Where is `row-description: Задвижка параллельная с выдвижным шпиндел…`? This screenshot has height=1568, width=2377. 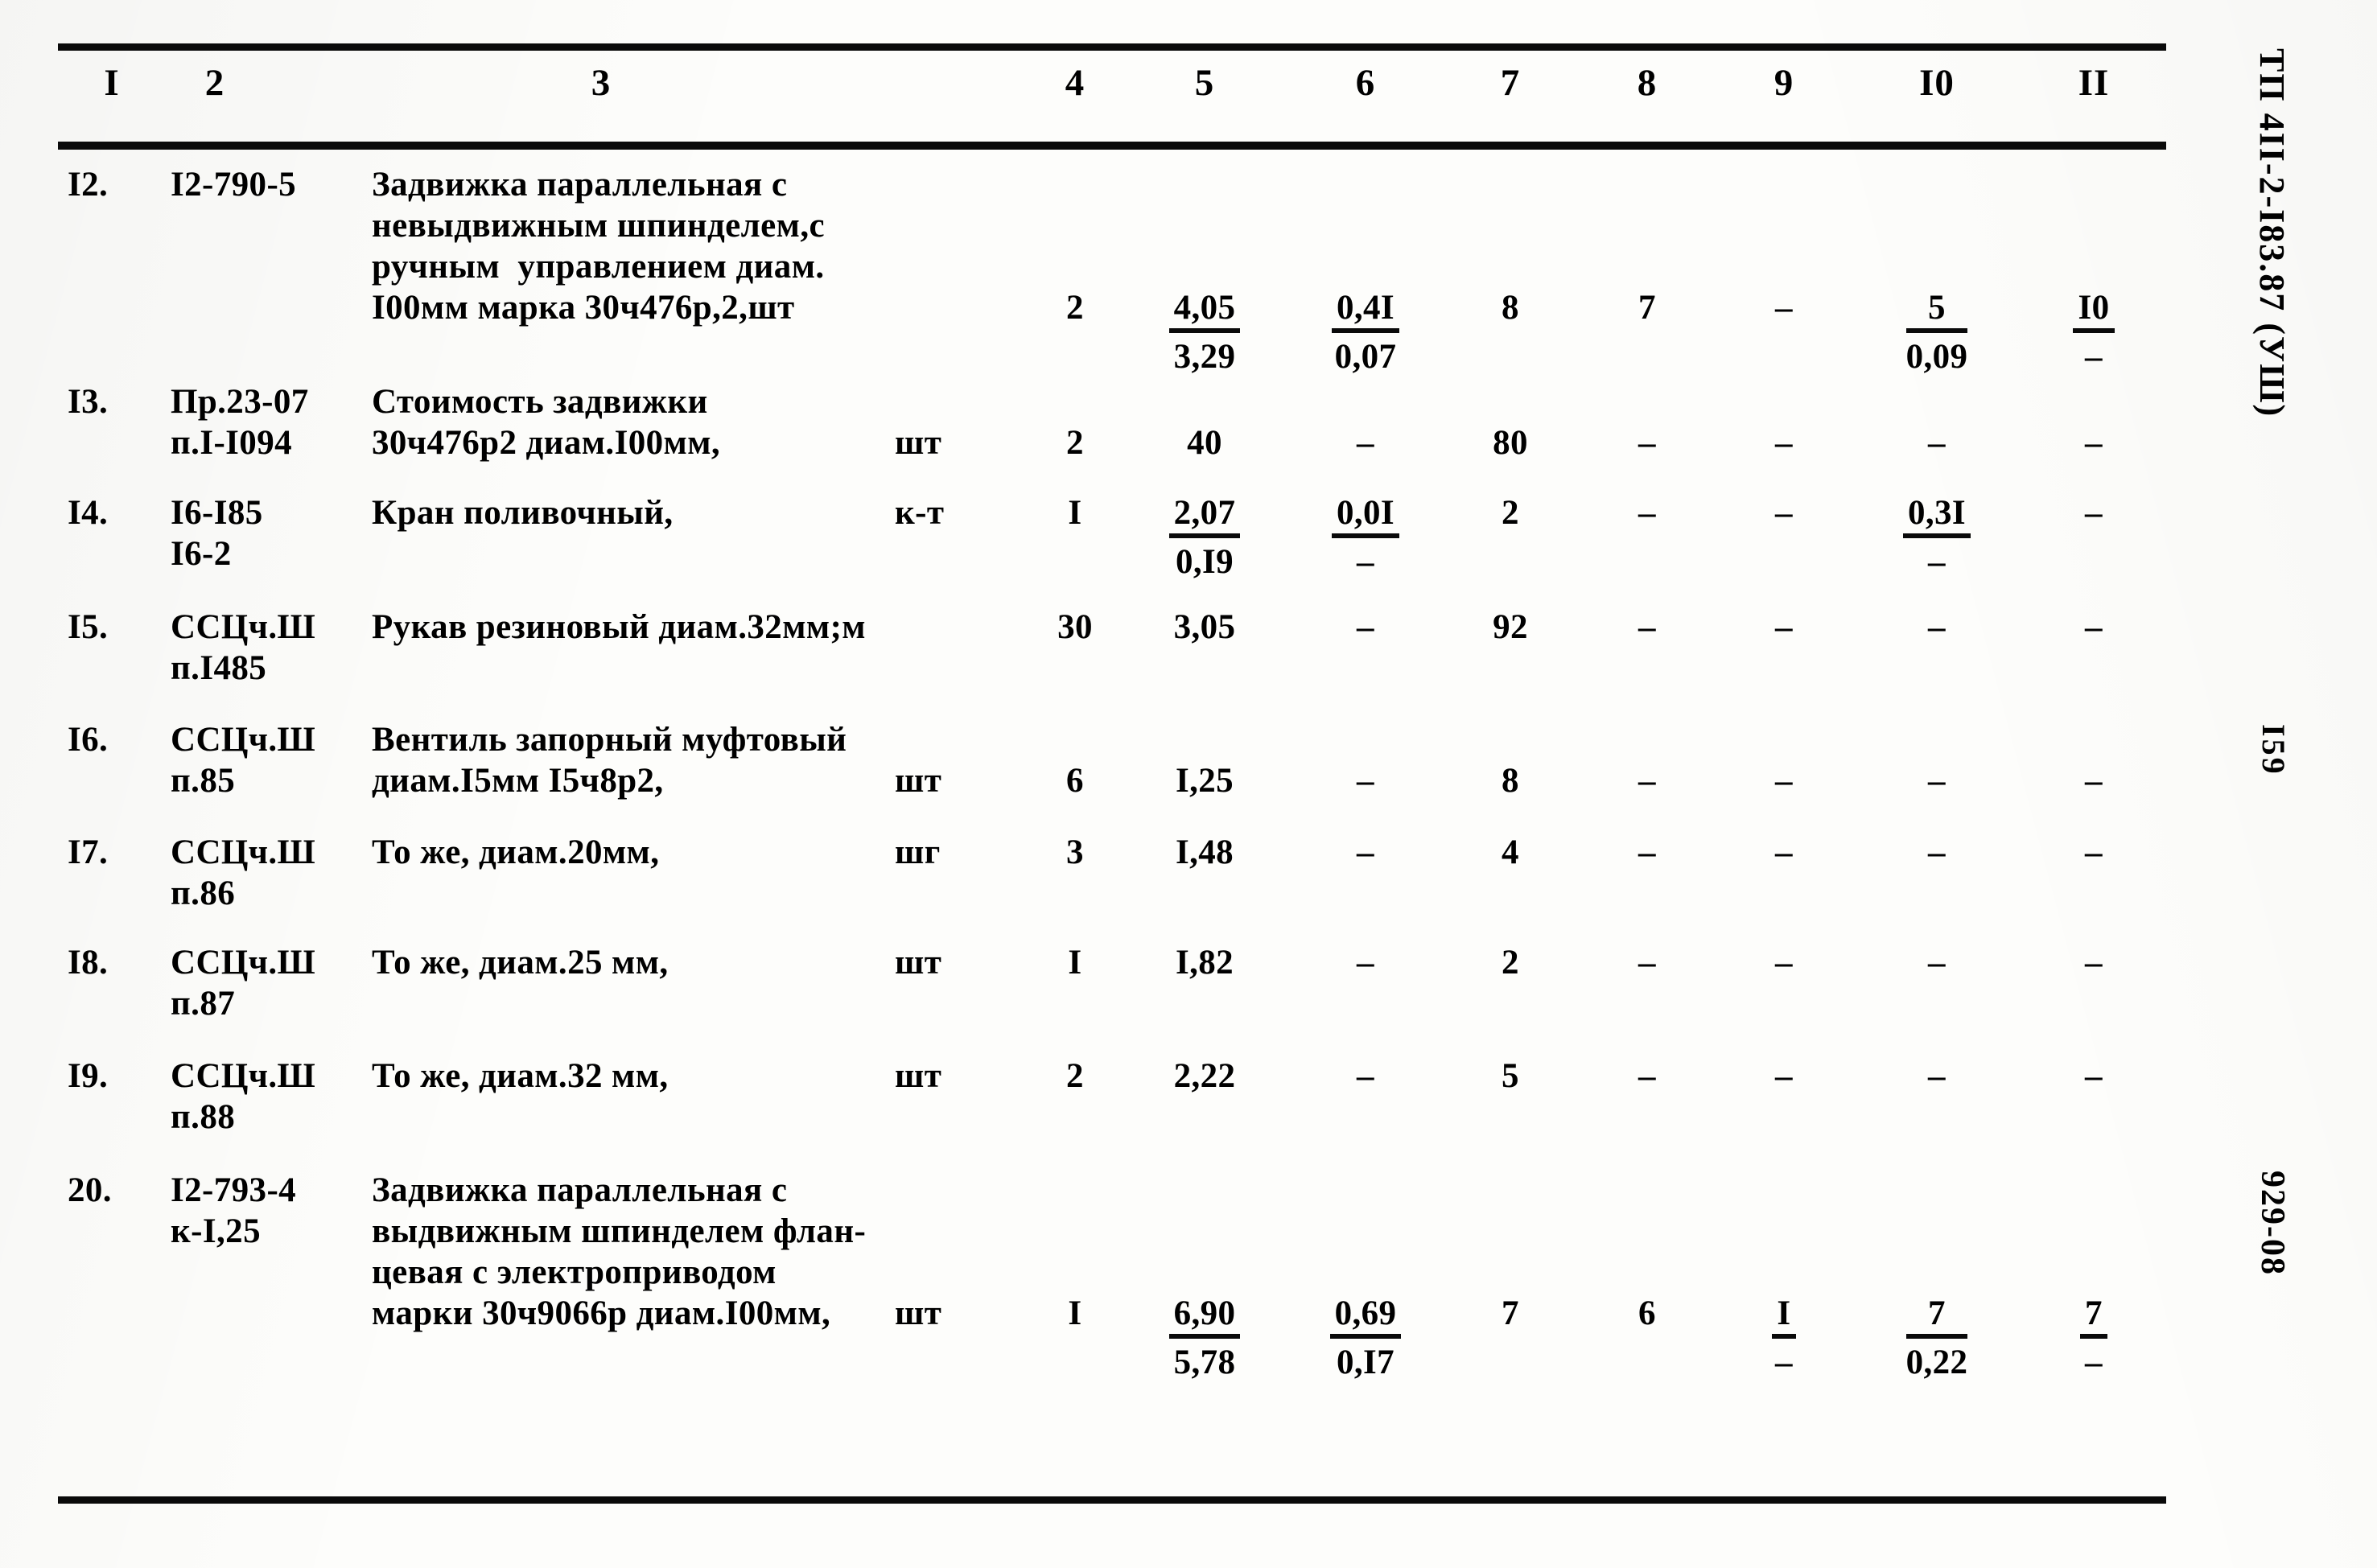
row-description: Задвижка параллельная с выдвижным шпиндел… is located at coordinates (619, 1251).